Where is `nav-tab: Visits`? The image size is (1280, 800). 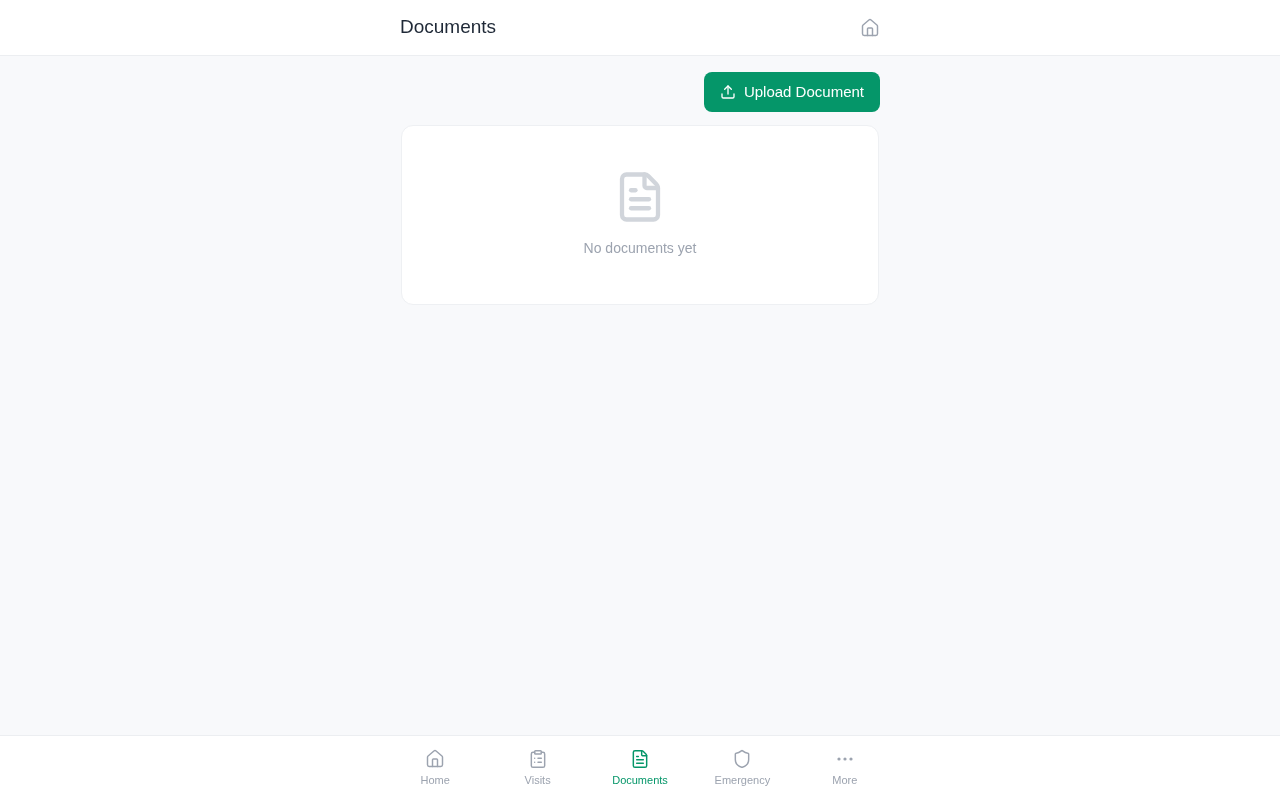 nav-tab: Visits is located at coordinates (537, 768).